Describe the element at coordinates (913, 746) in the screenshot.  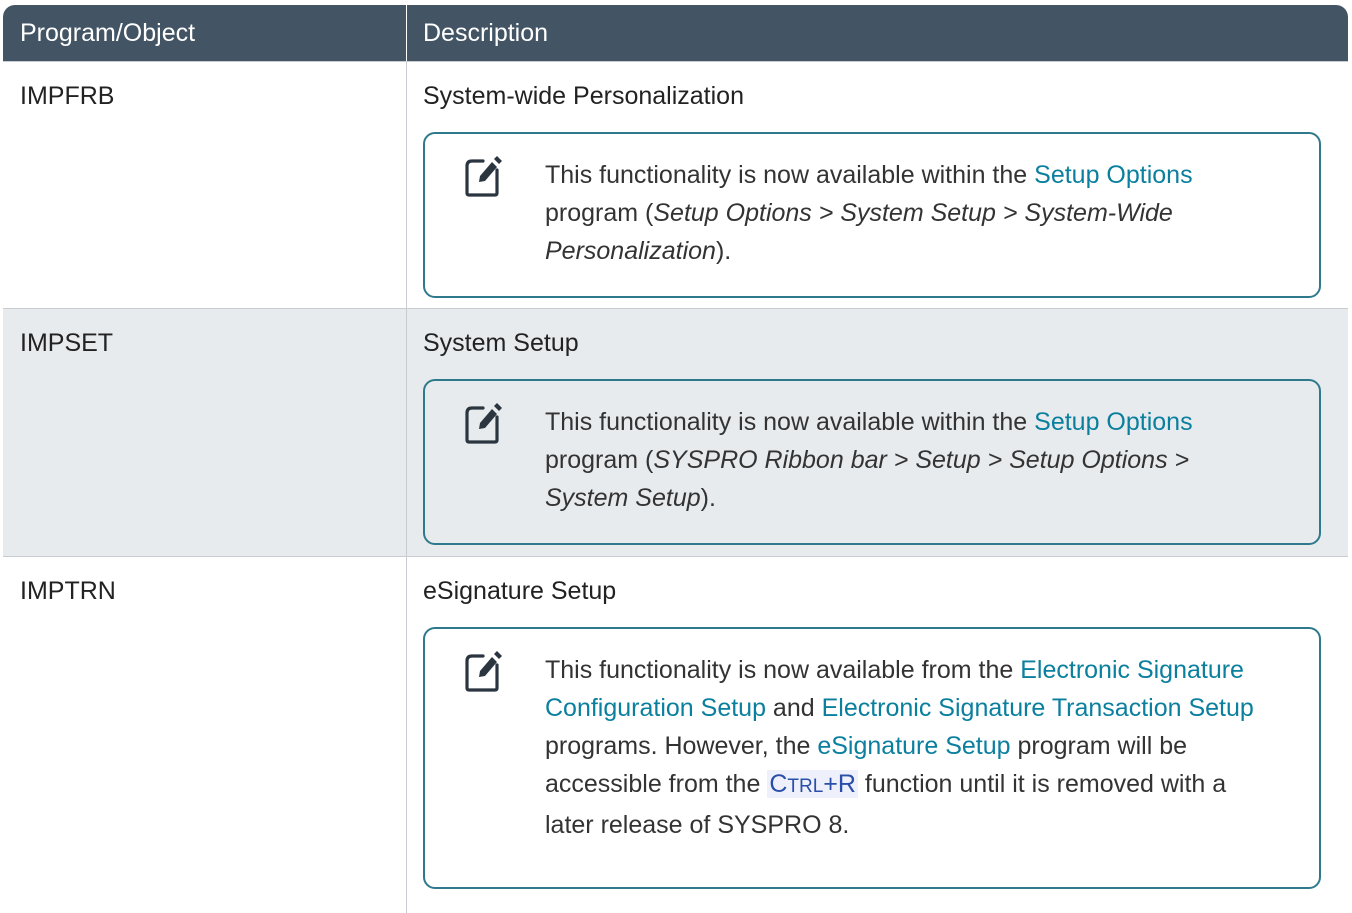
I see `esignature-setup-link: eSignature Setup` at that location.